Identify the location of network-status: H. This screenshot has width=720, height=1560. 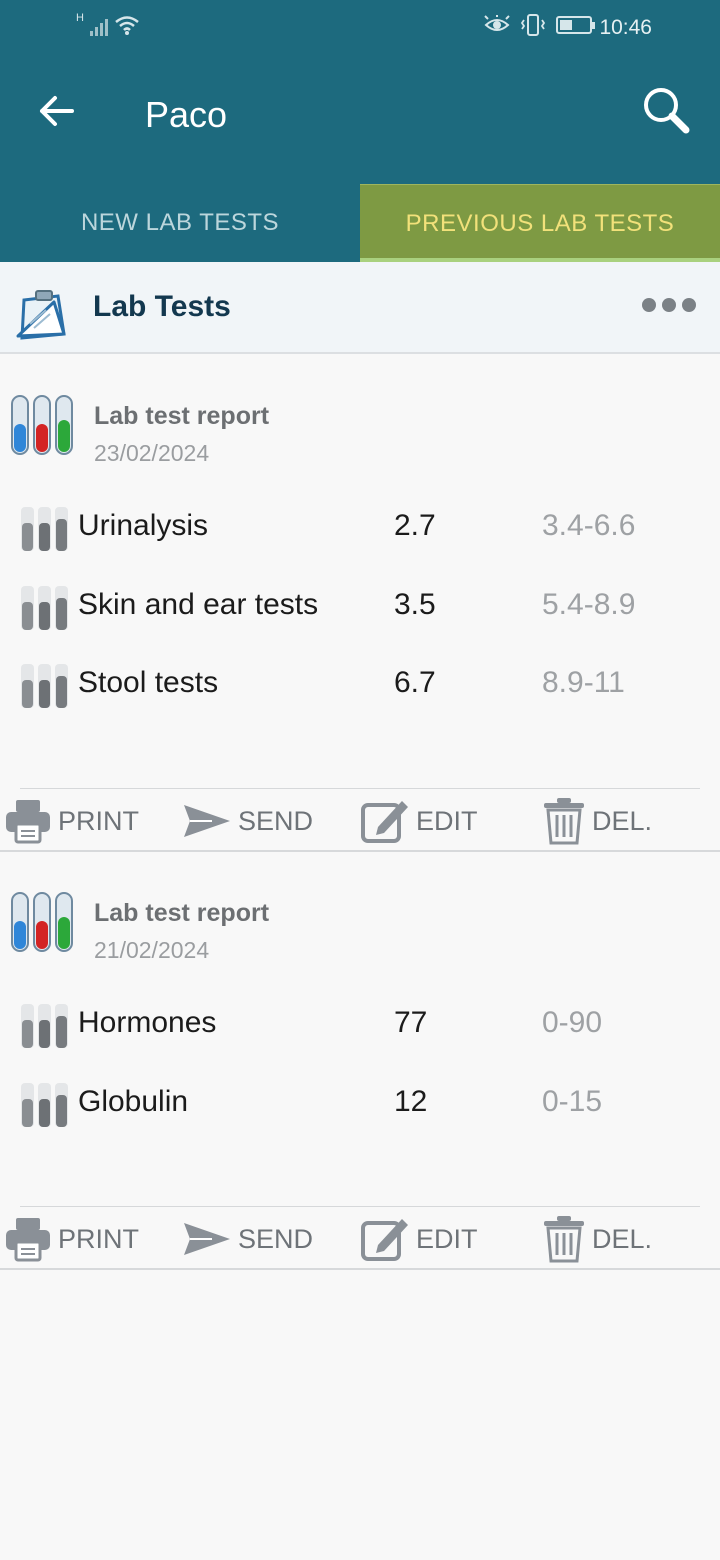
(108, 24).